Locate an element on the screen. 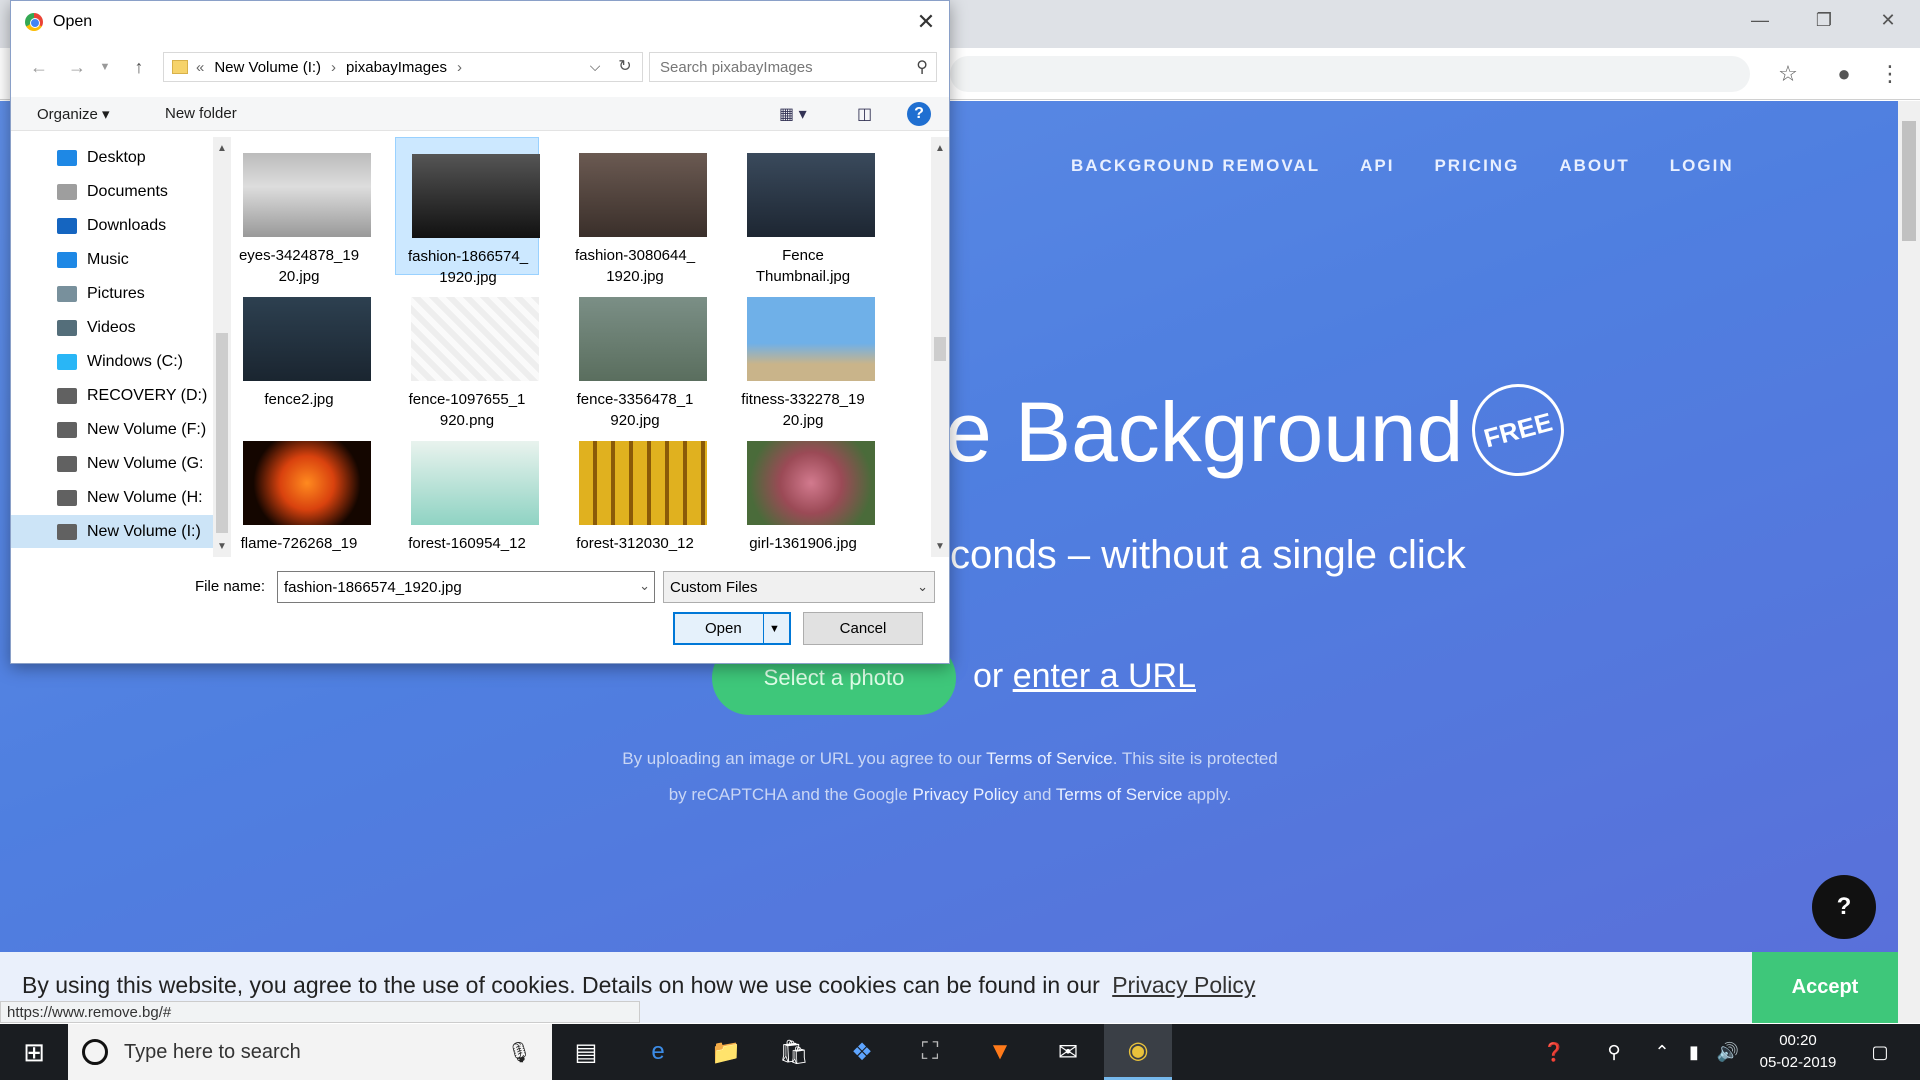  nav-pane-item: New Volume (I:) is located at coordinates (112, 531).